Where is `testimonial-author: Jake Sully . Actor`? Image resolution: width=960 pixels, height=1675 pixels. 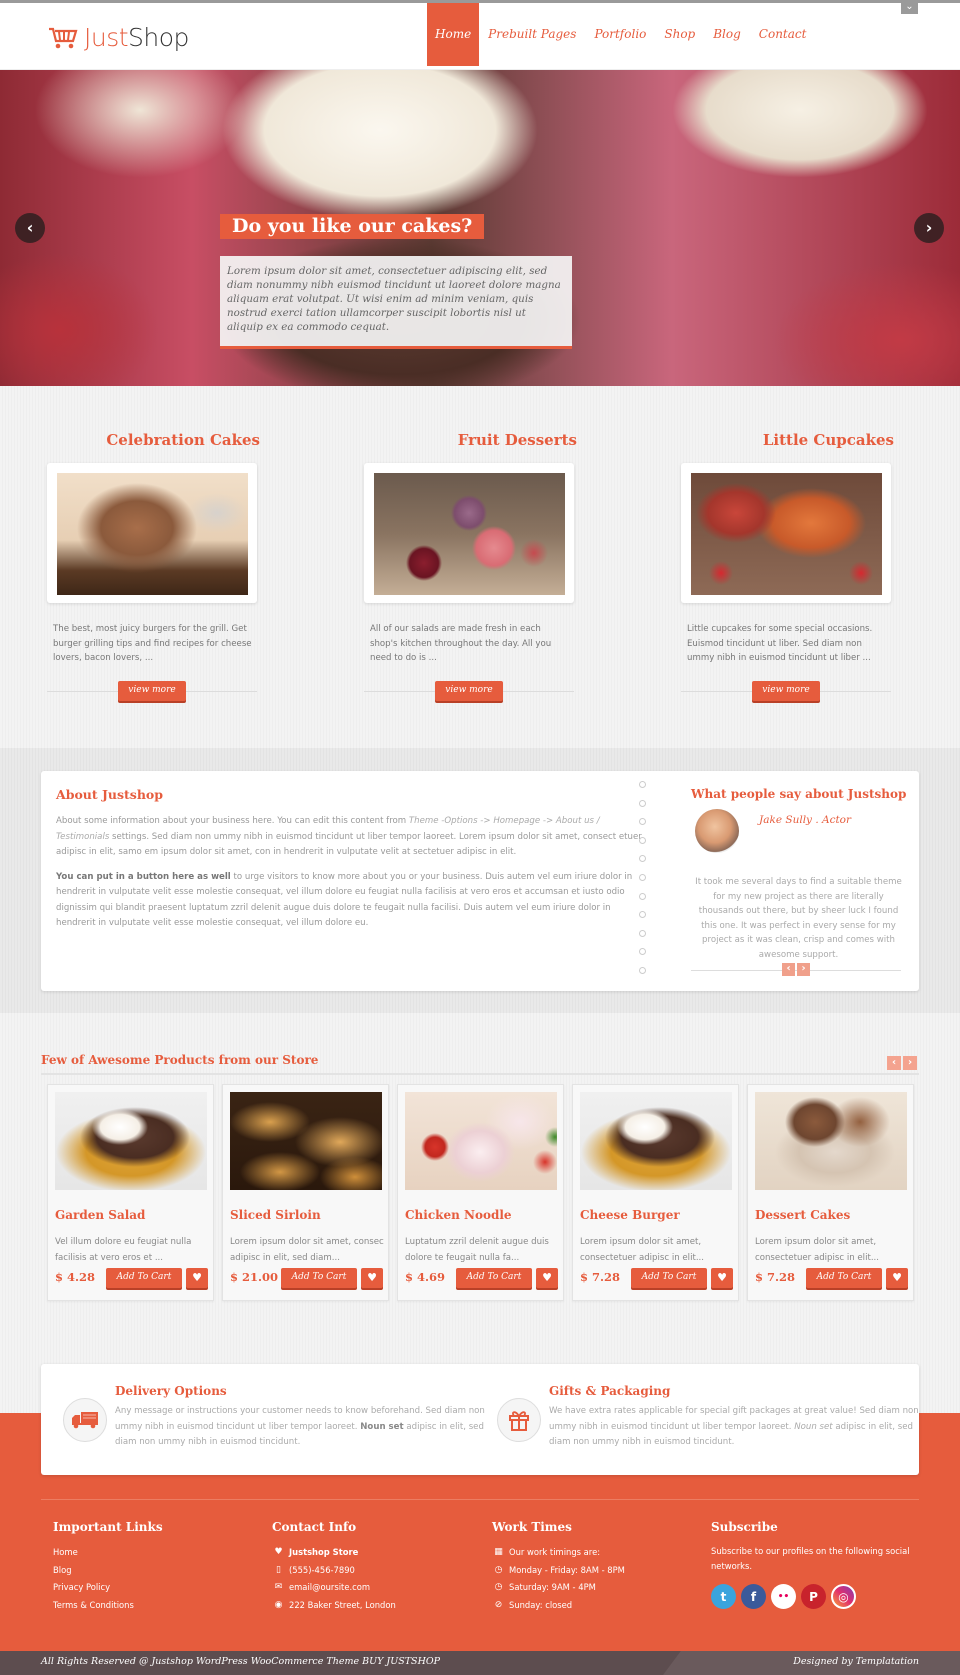 testimonial-author: Jake Sully . Actor is located at coordinates (805, 820).